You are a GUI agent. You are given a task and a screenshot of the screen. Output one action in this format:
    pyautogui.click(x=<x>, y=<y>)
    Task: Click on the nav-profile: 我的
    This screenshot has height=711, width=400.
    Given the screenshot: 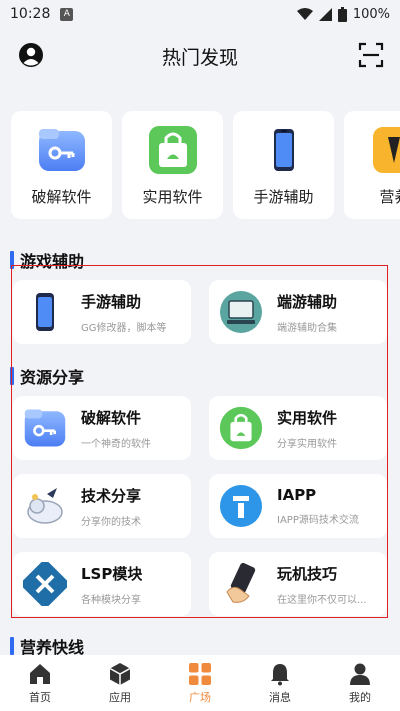 What is the action you would take?
    pyautogui.click(x=360, y=683)
    